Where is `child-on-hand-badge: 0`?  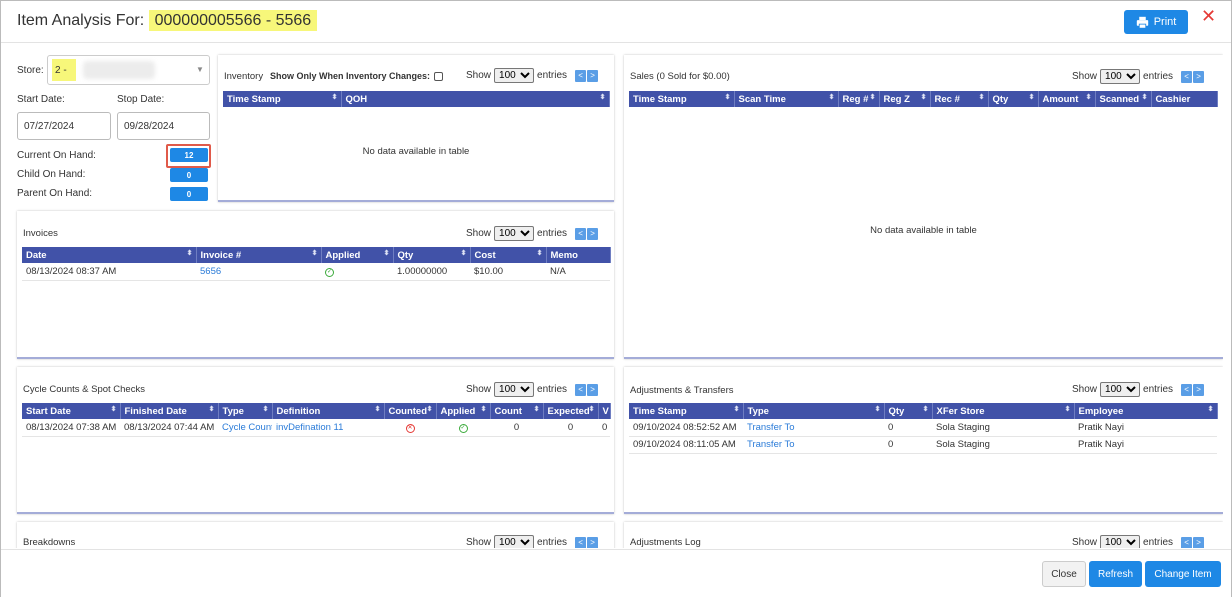 child-on-hand-badge: 0 is located at coordinates (189, 175).